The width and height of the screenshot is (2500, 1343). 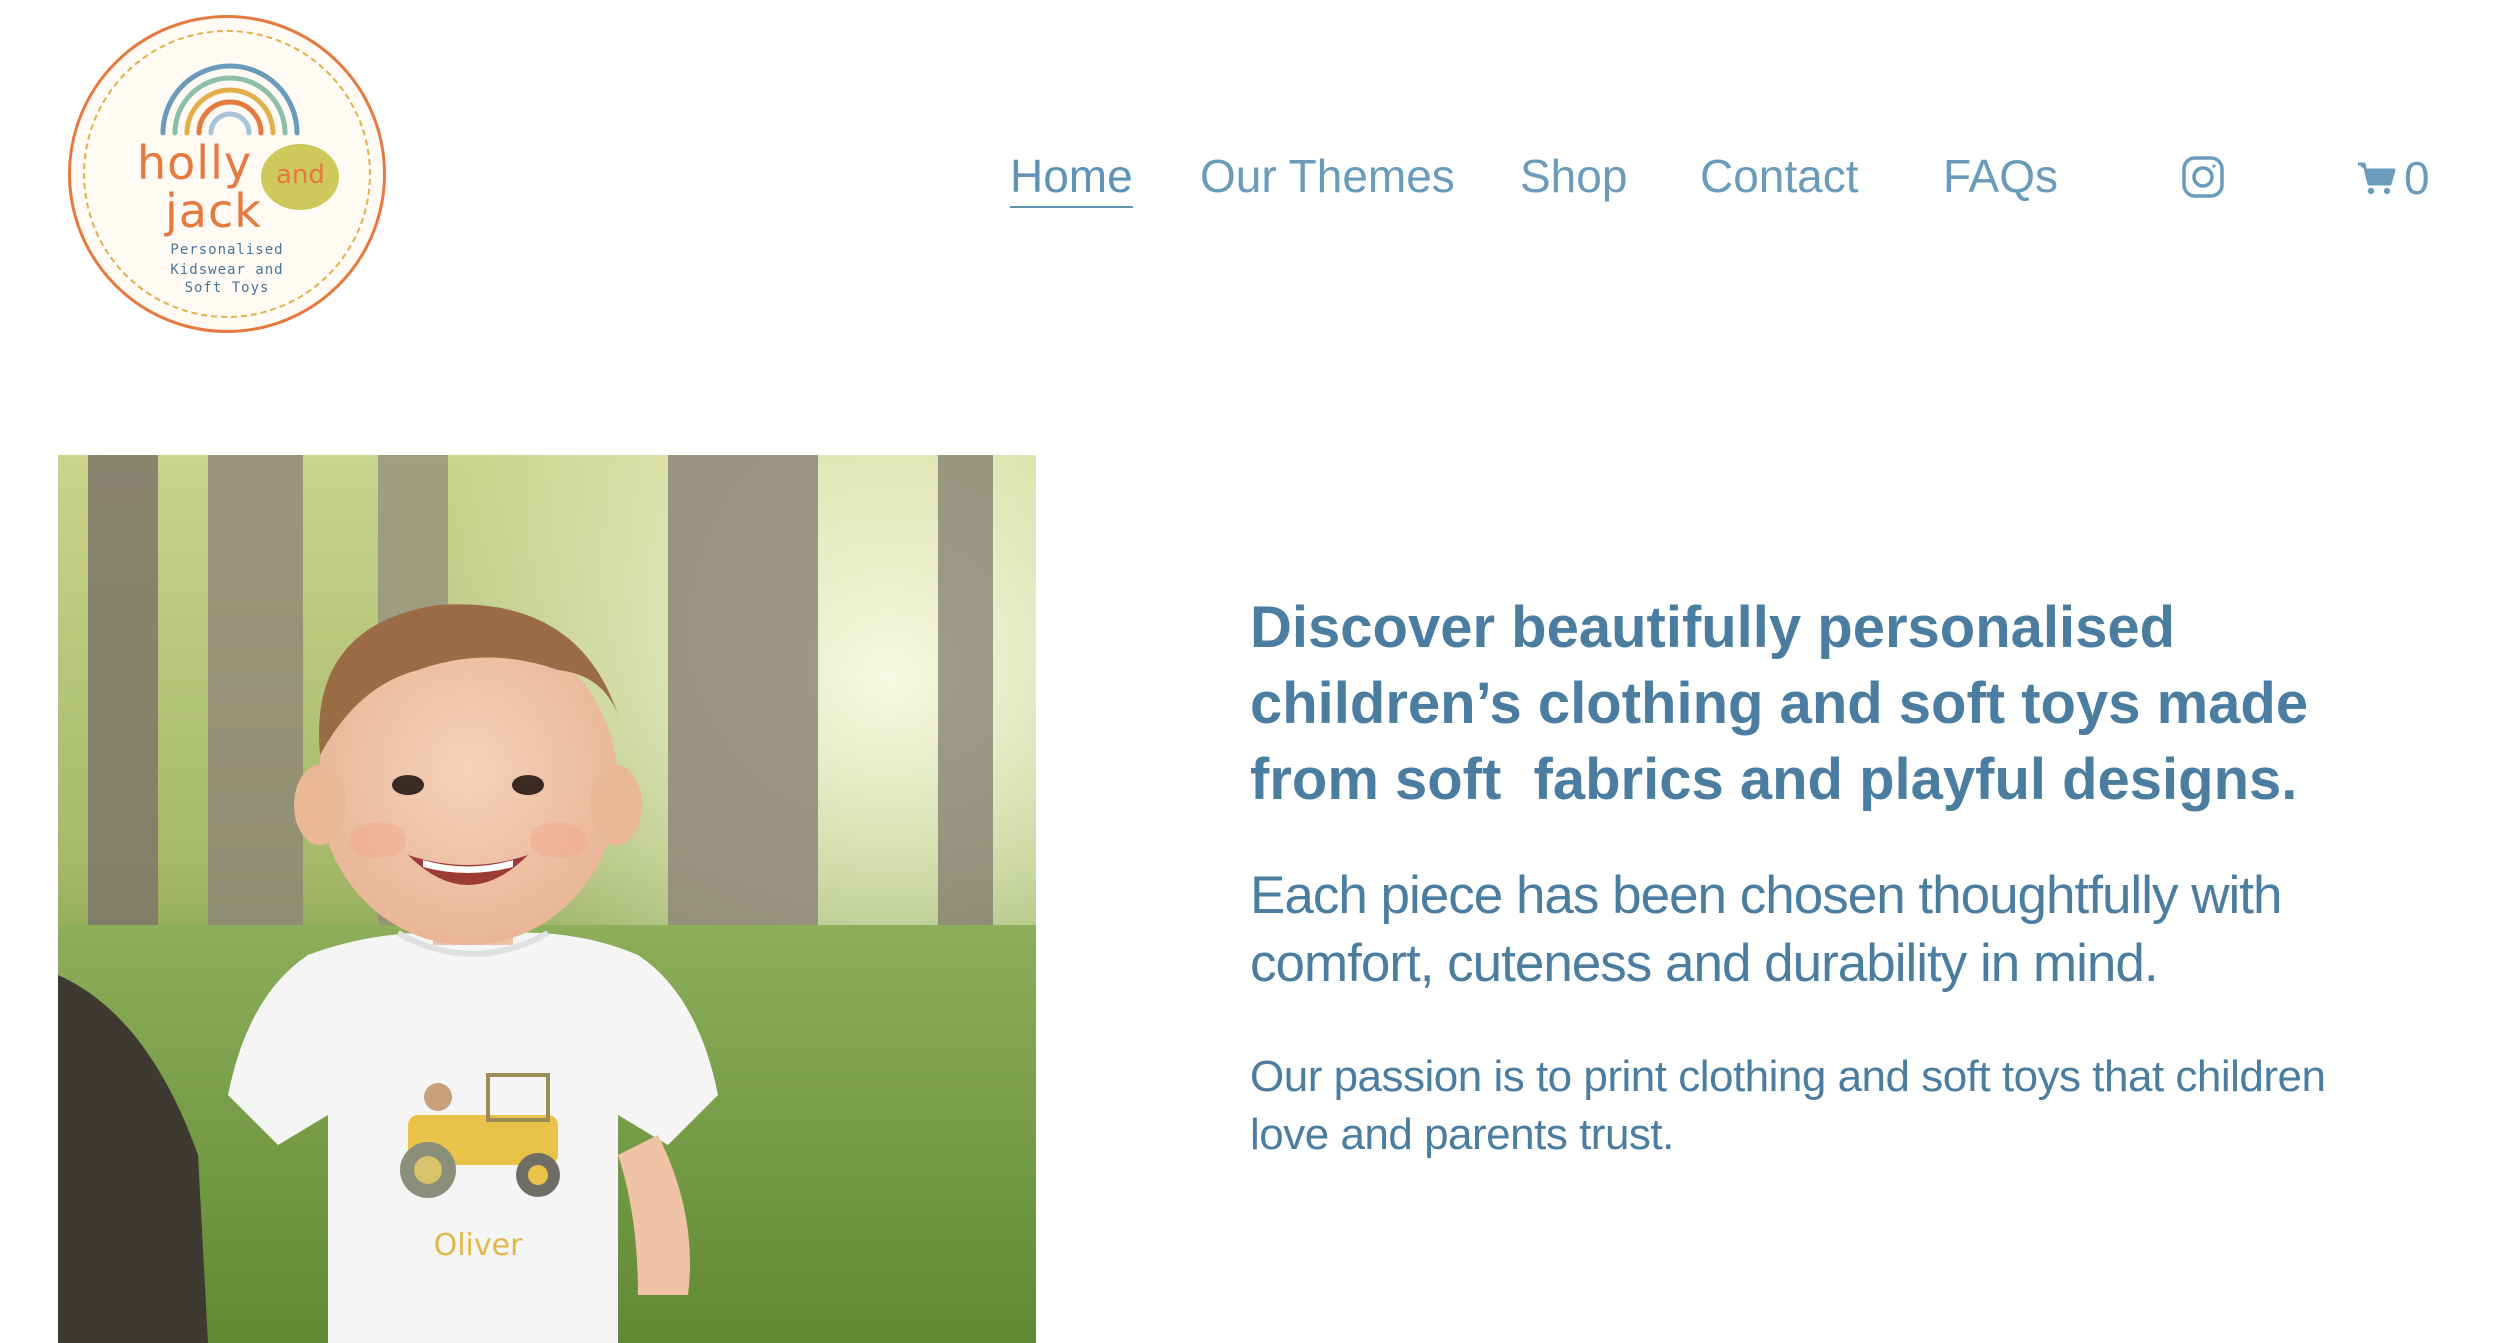 I want to click on logo-word-jack: jack, so click(x=213, y=211).